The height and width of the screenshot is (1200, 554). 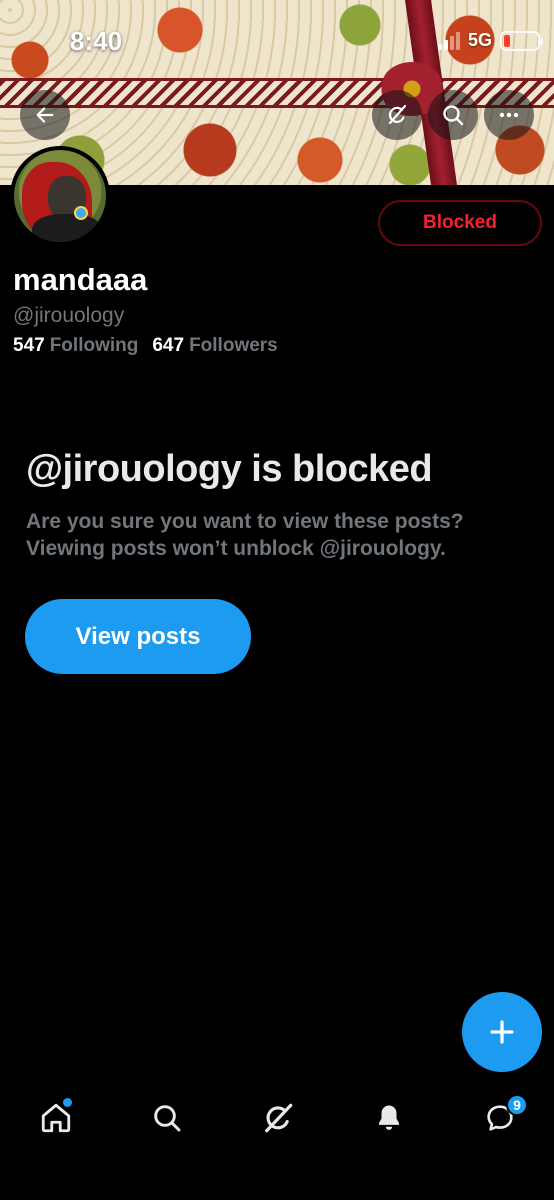 I want to click on nav-notifications, so click(x=389, y=1118).